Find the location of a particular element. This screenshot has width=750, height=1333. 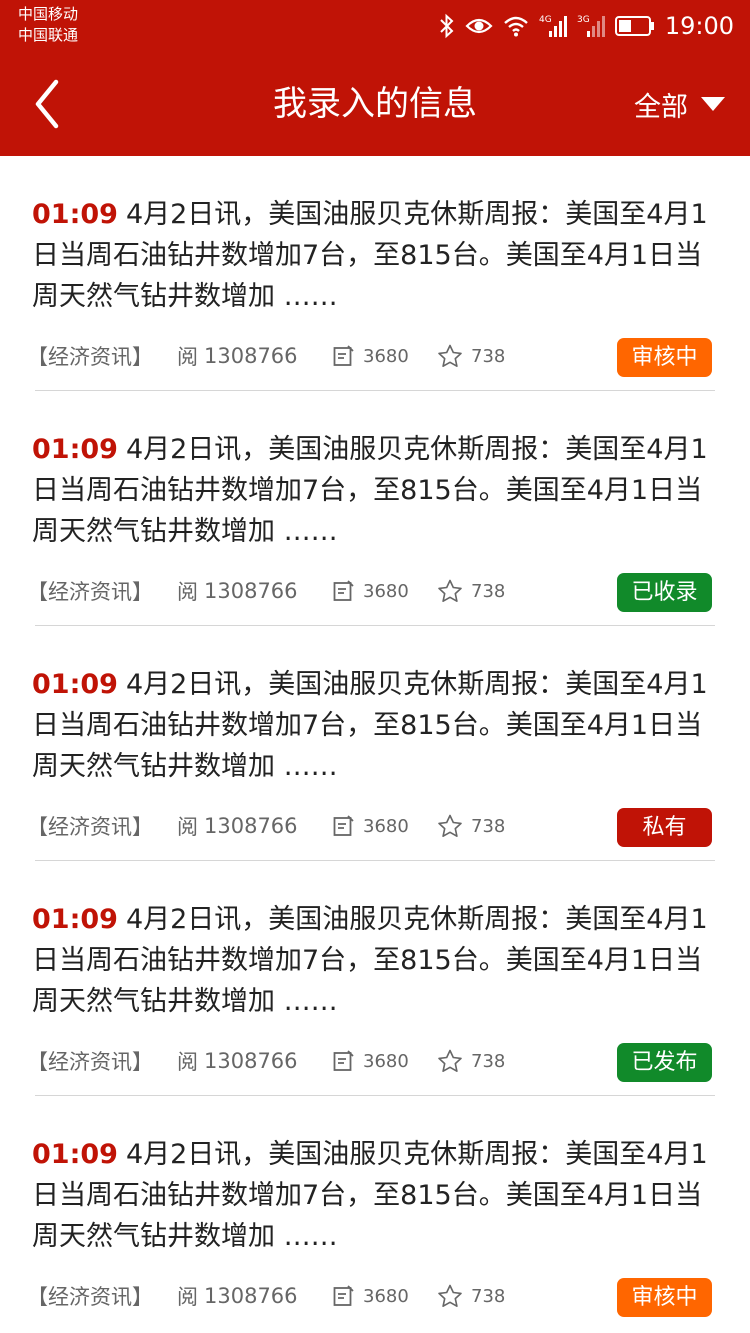

carrier-name-2: 中国联通 is located at coordinates (48, 35).